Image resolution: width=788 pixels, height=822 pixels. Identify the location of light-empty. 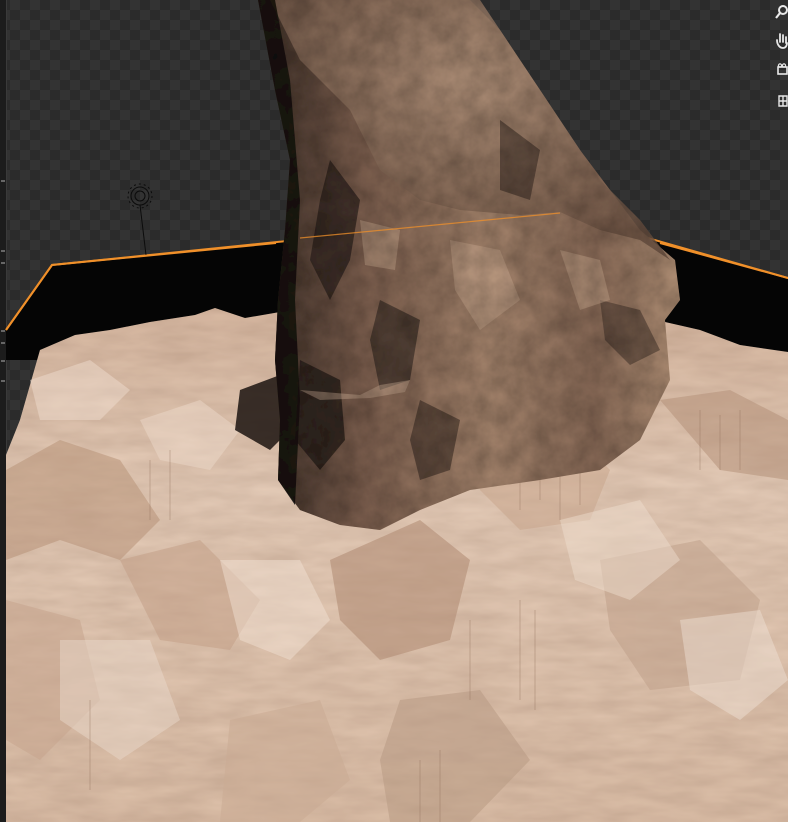
(140, 219).